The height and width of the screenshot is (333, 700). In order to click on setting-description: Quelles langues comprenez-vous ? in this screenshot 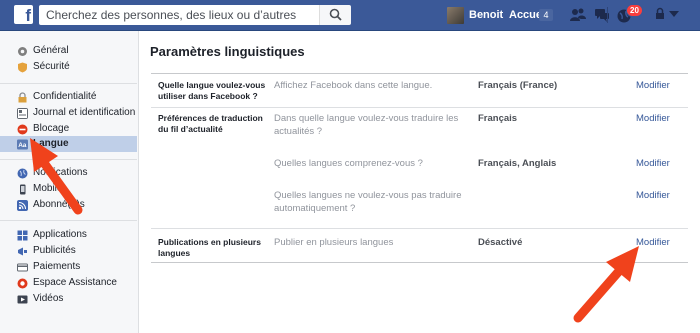, I will do `click(348, 163)`.